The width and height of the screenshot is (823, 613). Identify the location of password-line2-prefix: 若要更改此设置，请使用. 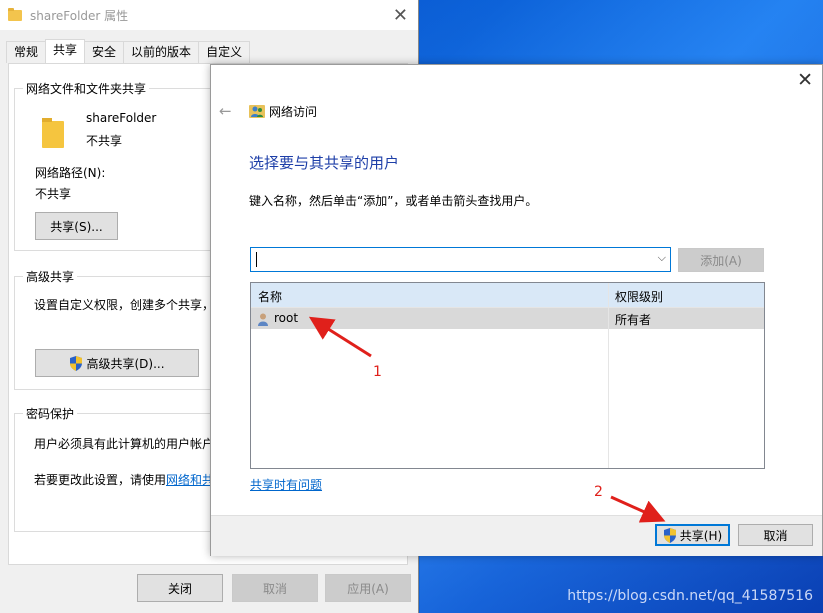
(100, 480).